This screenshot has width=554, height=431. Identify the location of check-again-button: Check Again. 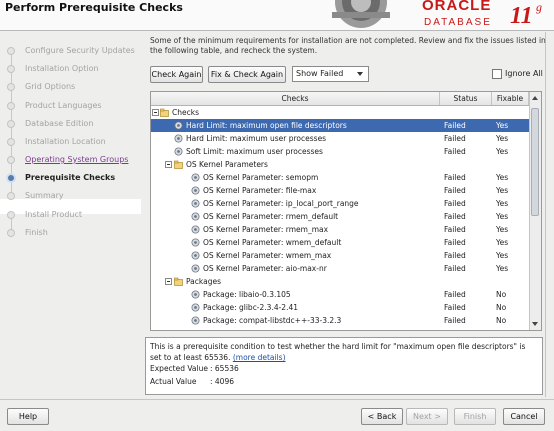
(176, 74).